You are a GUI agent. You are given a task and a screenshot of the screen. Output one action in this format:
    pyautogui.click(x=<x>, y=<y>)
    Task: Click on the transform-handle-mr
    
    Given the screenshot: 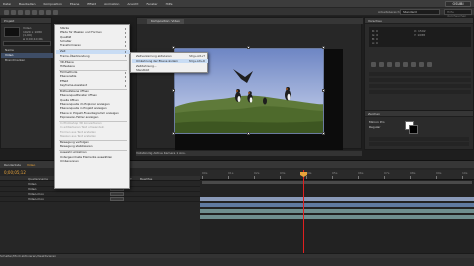 What is the action you would take?
    pyautogui.click(x=323, y=90)
    